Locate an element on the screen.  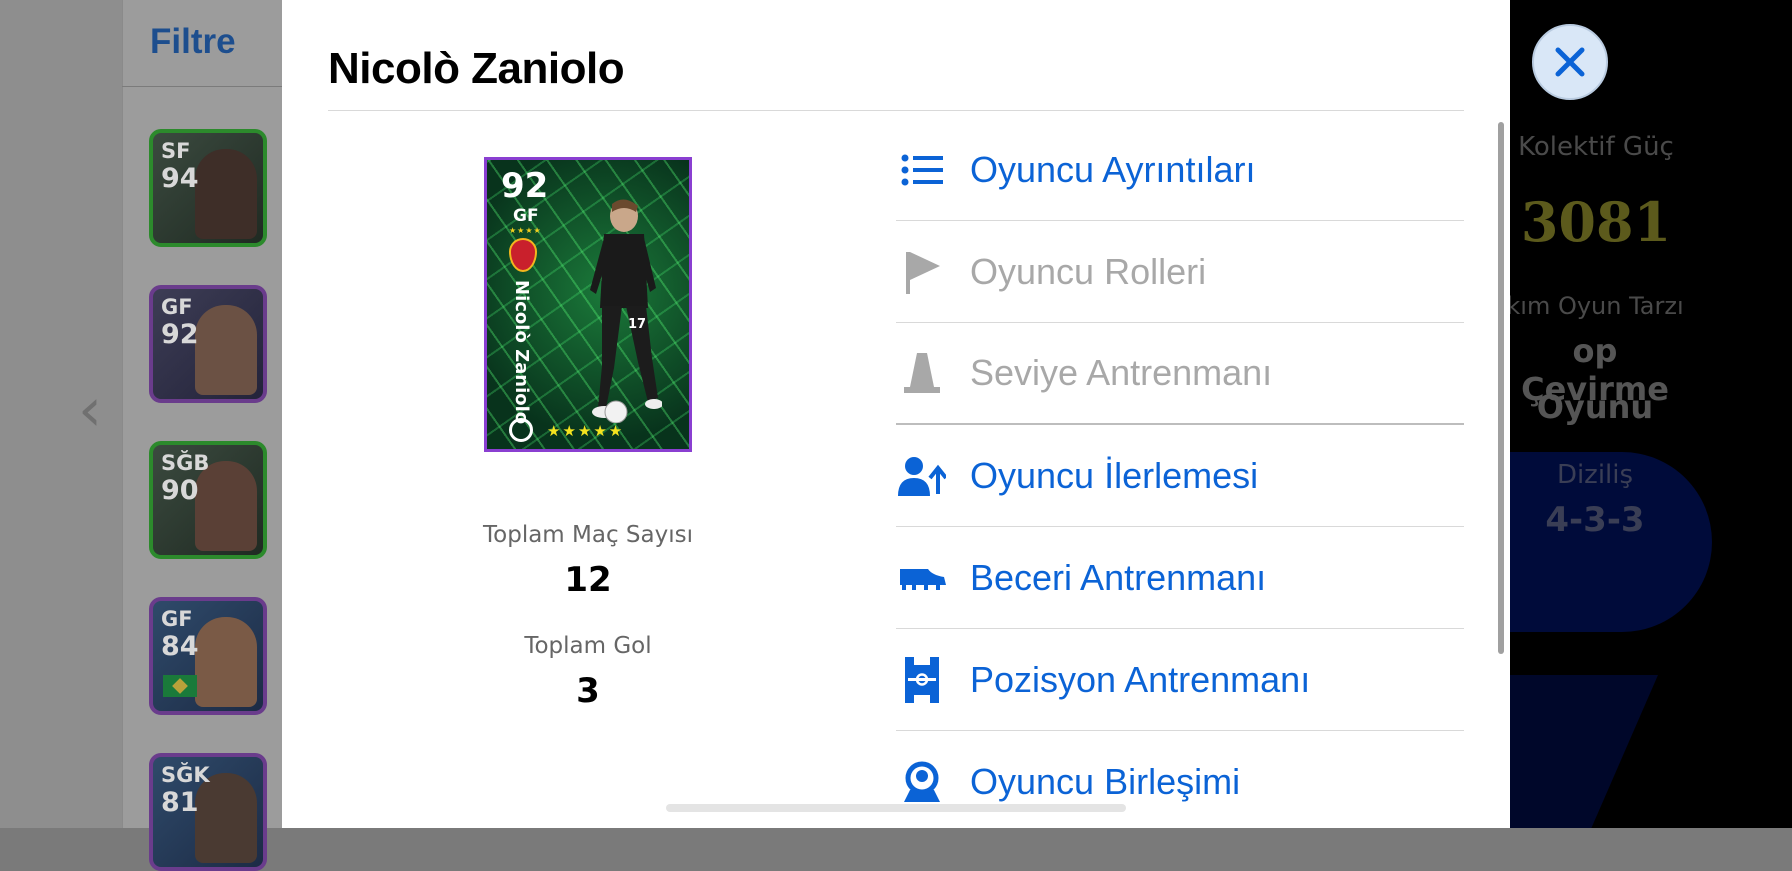
list-icon is located at coordinates (922, 170).